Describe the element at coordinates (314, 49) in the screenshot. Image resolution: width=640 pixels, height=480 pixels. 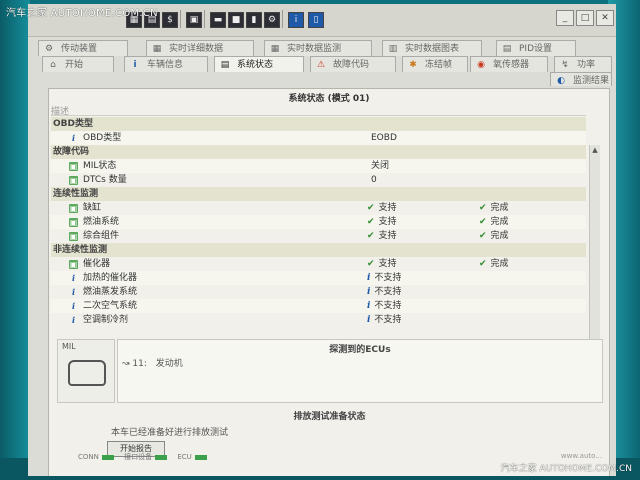
I see `tab-label: 实时数据监测` at that location.